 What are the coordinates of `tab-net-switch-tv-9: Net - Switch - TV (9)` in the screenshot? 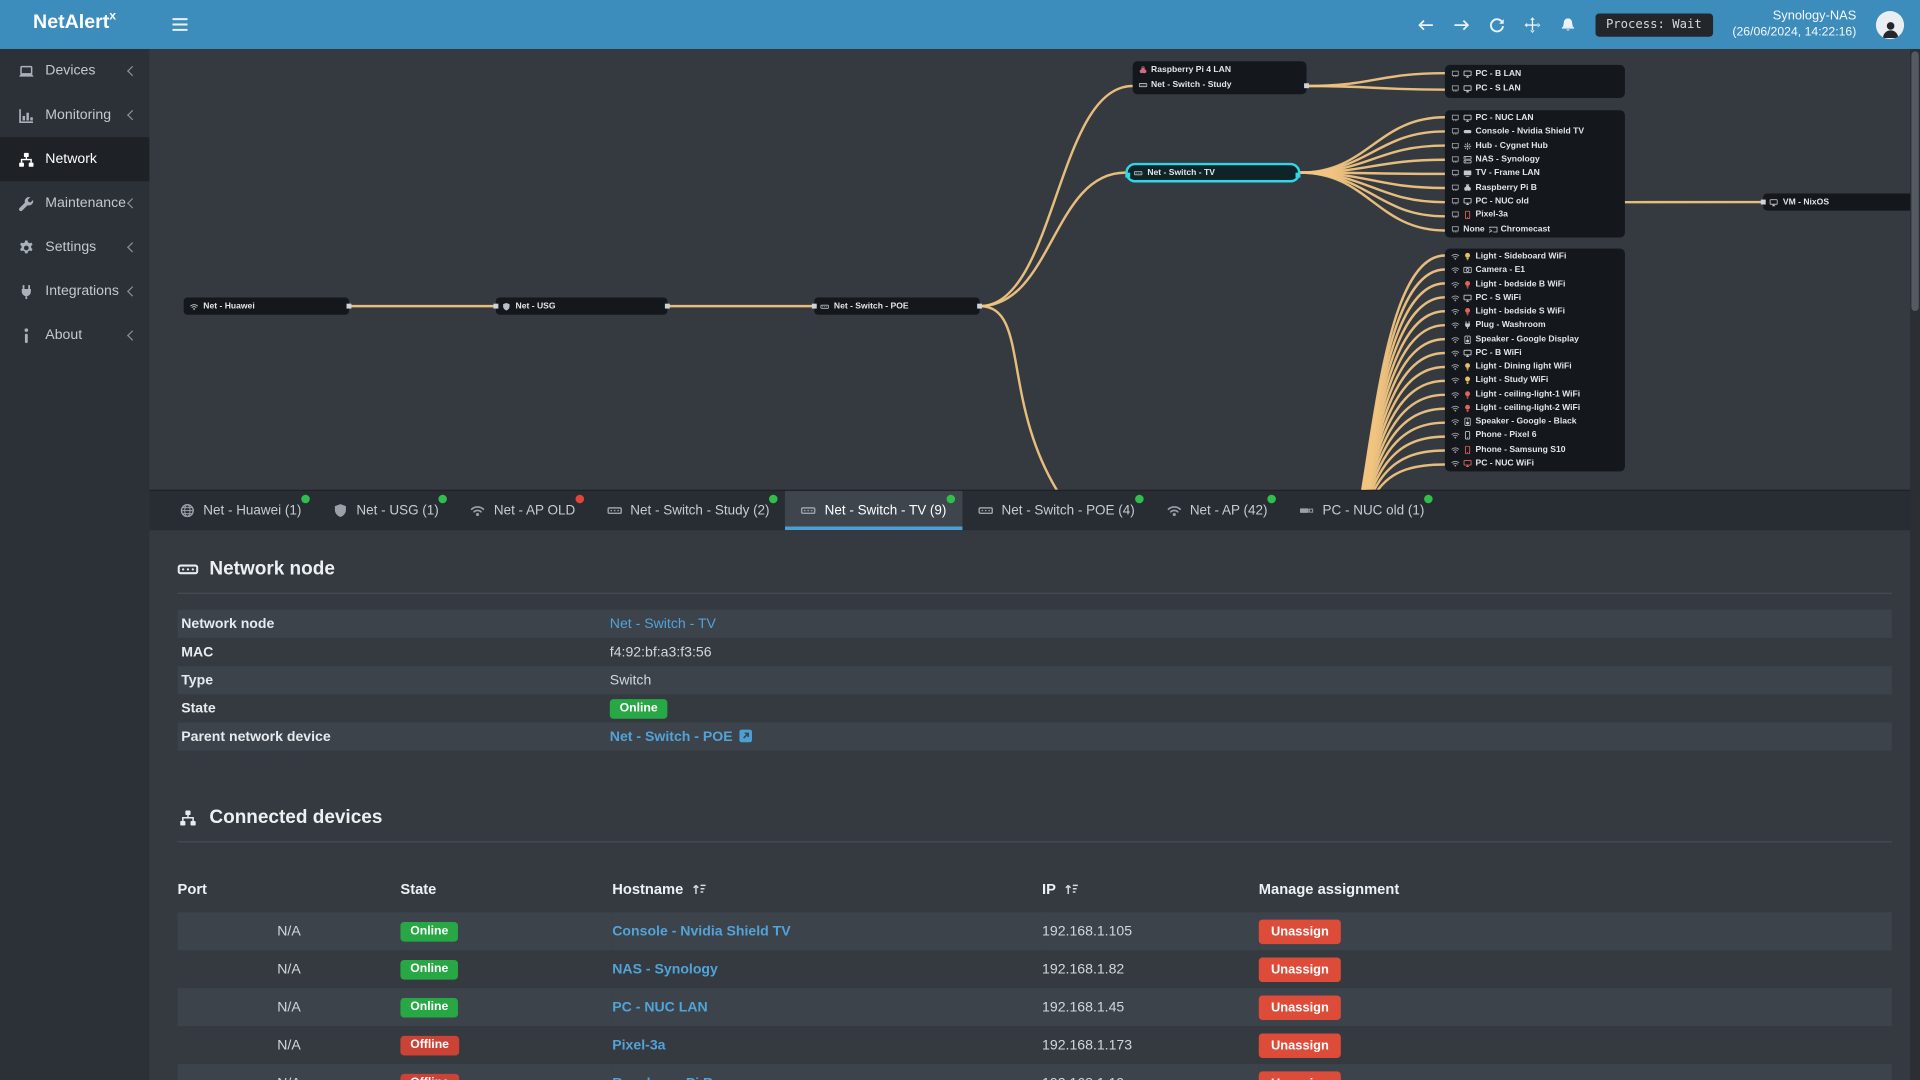 It's located at (874, 511).